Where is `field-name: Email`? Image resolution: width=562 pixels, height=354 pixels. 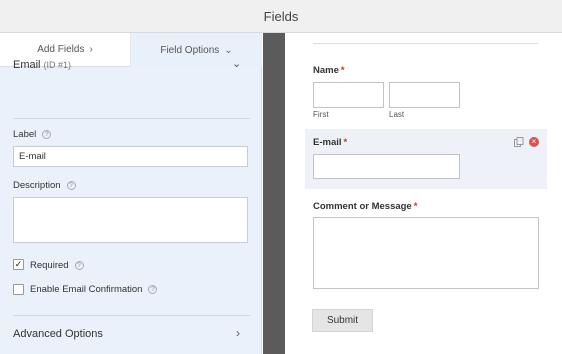 field-name: Email is located at coordinates (27, 65).